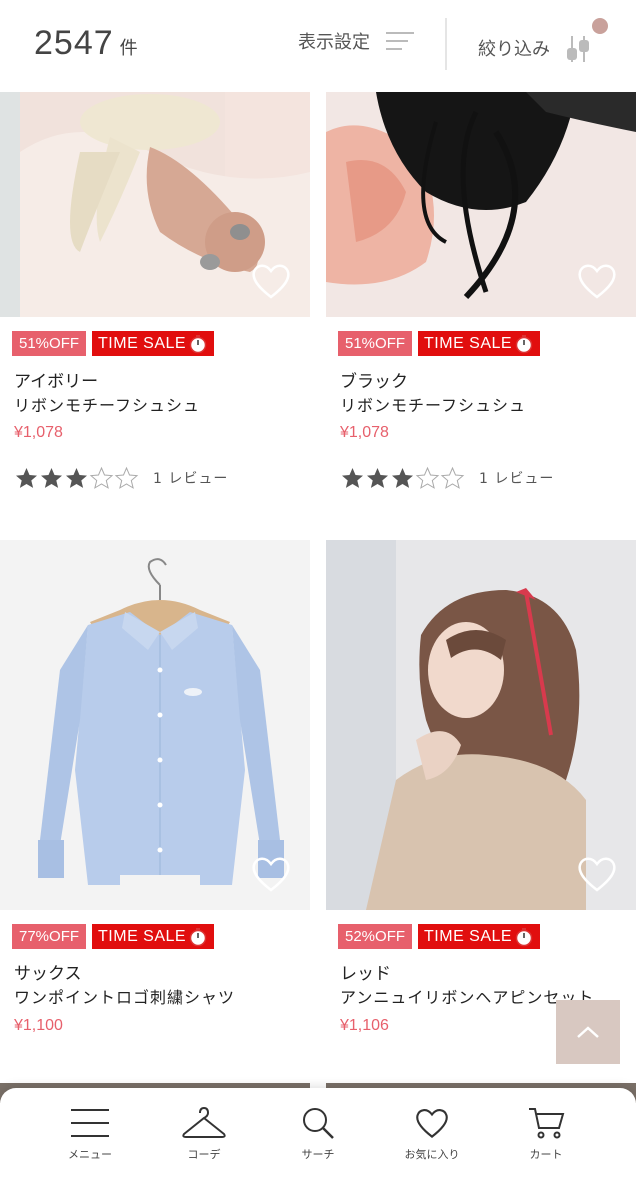  I want to click on nav-search: サーチ, so click(318, 1138).